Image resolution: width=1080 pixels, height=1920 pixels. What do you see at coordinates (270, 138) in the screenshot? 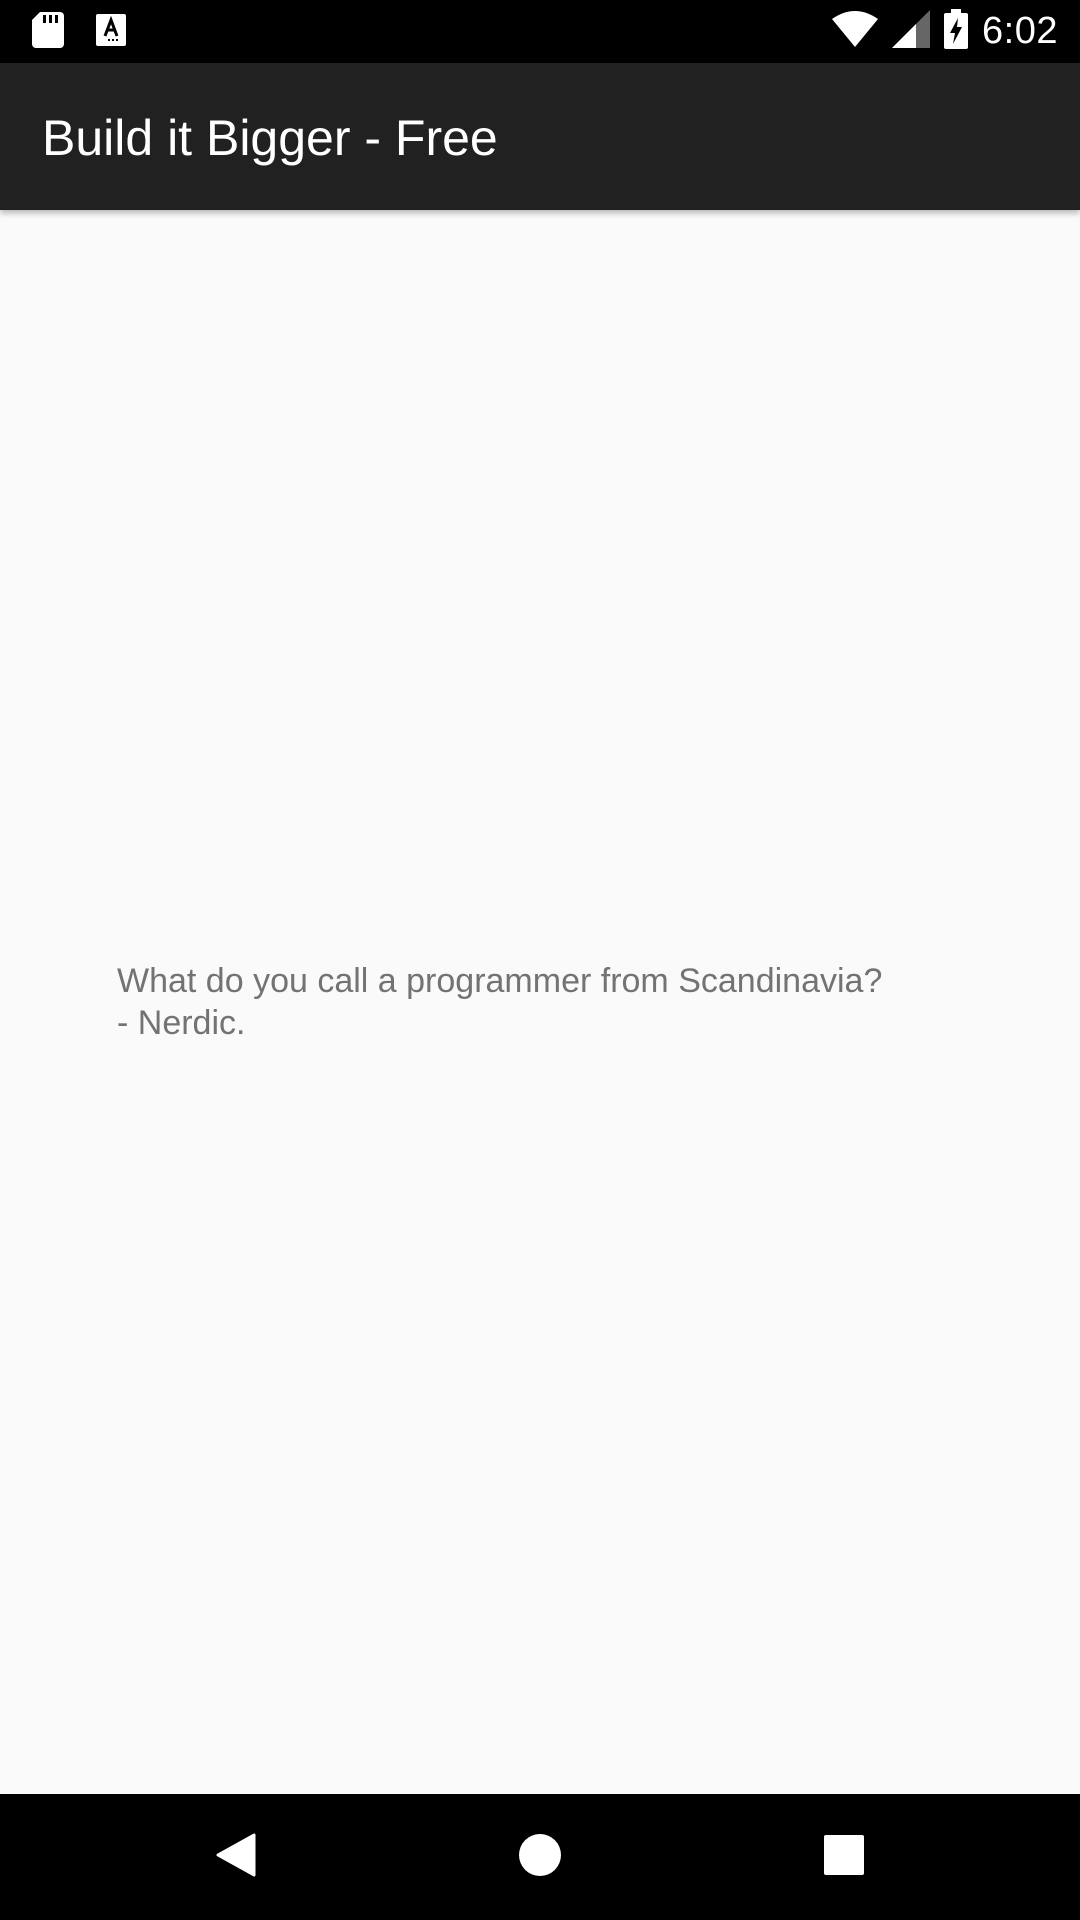
I see `app-title: Build it Bigger - Free` at bounding box center [270, 138].